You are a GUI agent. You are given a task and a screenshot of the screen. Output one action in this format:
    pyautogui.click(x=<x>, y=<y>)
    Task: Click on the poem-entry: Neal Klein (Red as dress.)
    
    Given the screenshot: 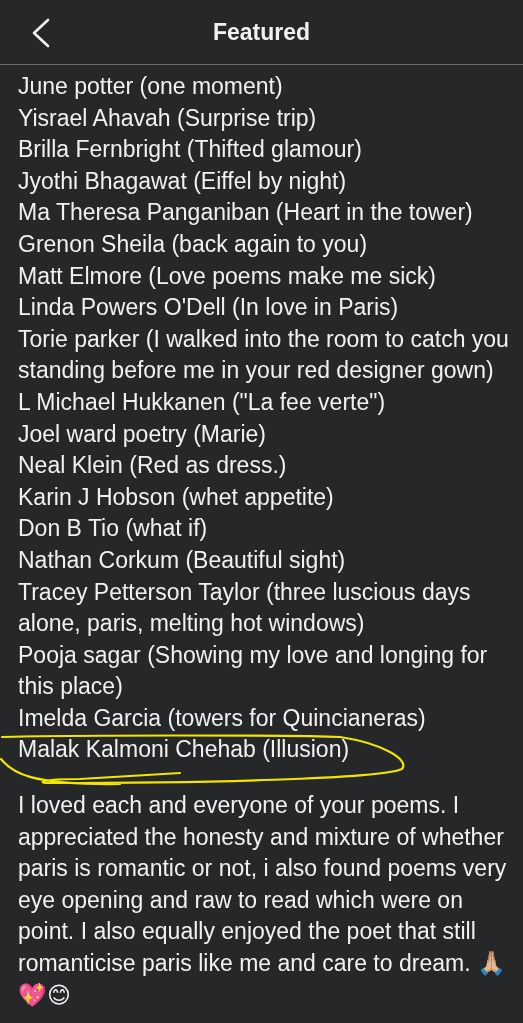 What is the action you would take?
    pyautogui.click(x=152, y=465)
    